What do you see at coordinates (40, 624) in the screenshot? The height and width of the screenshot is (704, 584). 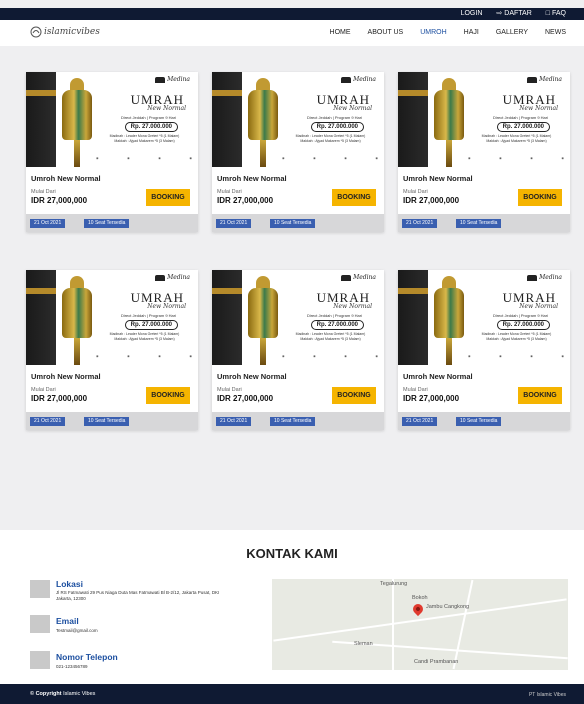 I see `email-icon` at bounding box center [40, 624].